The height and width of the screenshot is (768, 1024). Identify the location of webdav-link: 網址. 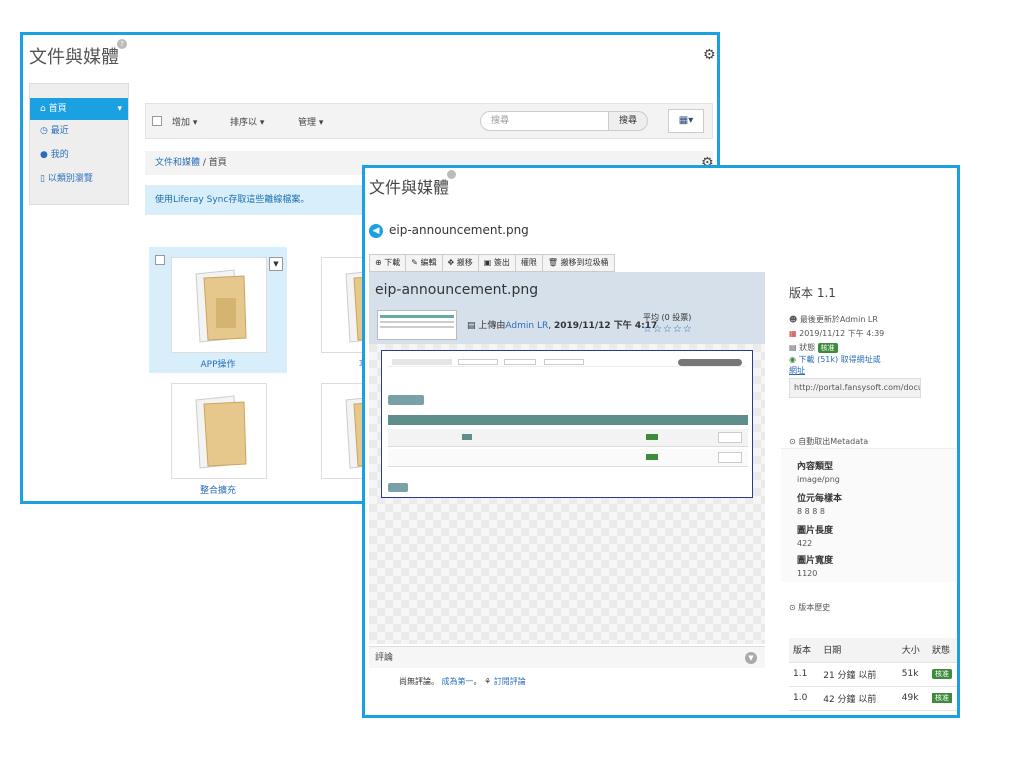
(797, 370).